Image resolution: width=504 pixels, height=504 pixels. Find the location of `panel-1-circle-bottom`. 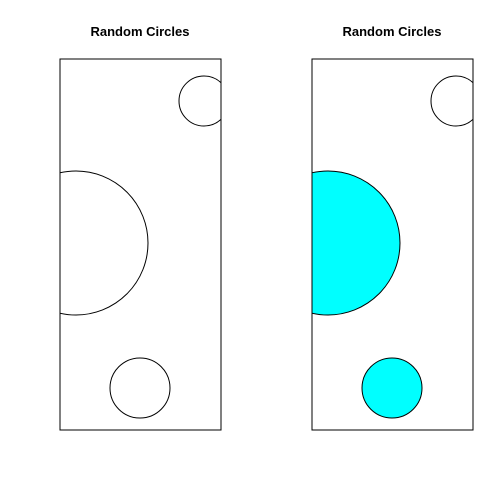

panel-1-circle-bottom is located at coordinates (140, 388).